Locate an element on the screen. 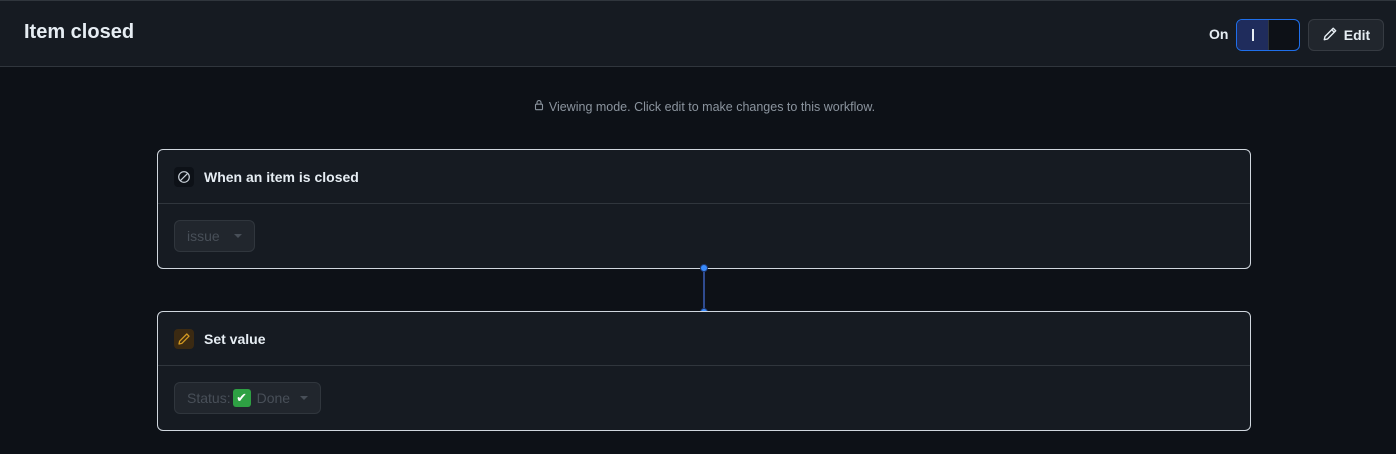 The height and width of the screenshot is (454, 1396). trigger-card-body: issue is located at coordinates (704, 236).